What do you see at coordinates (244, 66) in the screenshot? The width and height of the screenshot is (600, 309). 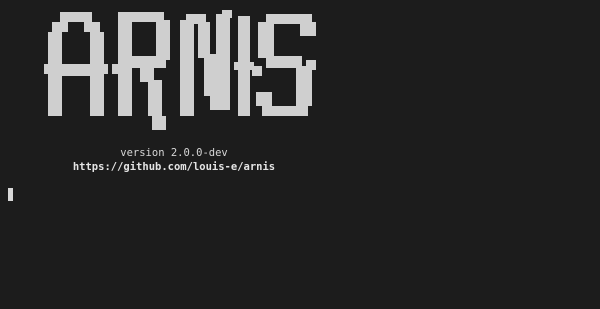 I see `logo-letter-i` at bounding box center [244, 66].